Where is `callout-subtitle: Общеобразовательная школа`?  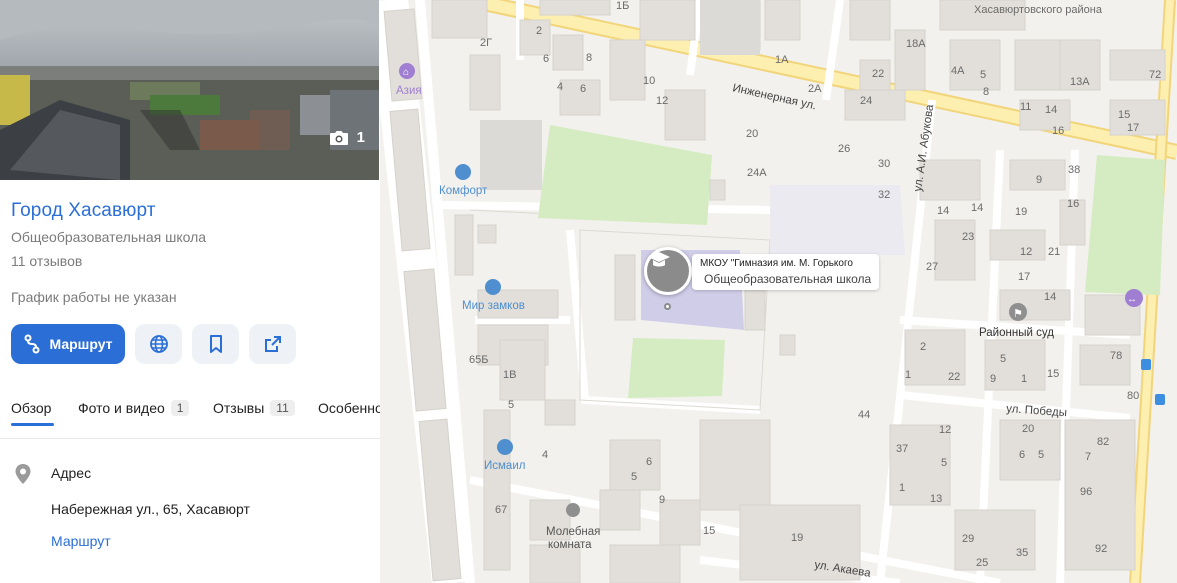
callout-subtitle: Общеобразовательная школа is located at coordinates (788, 279).